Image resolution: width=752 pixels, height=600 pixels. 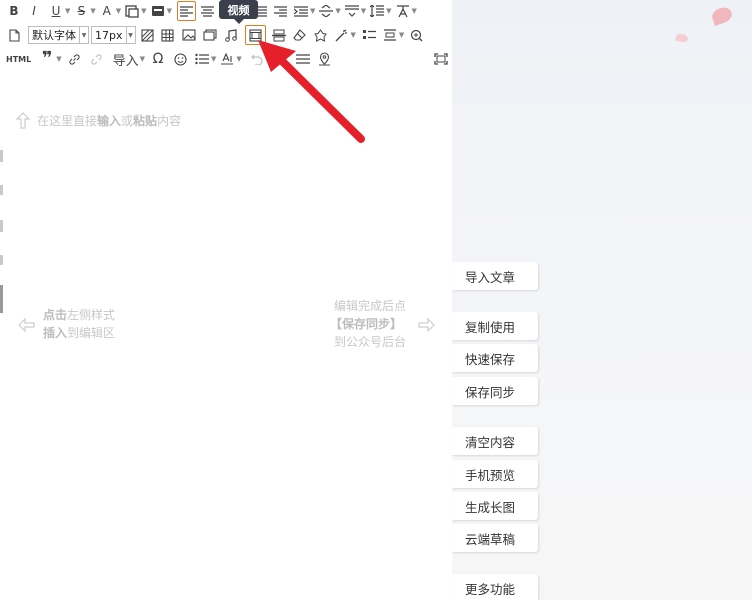 What do you see at coordinates (148, 35) in the screenshot?
I see `background-pattern-icon` at bounding box center [148, 35].